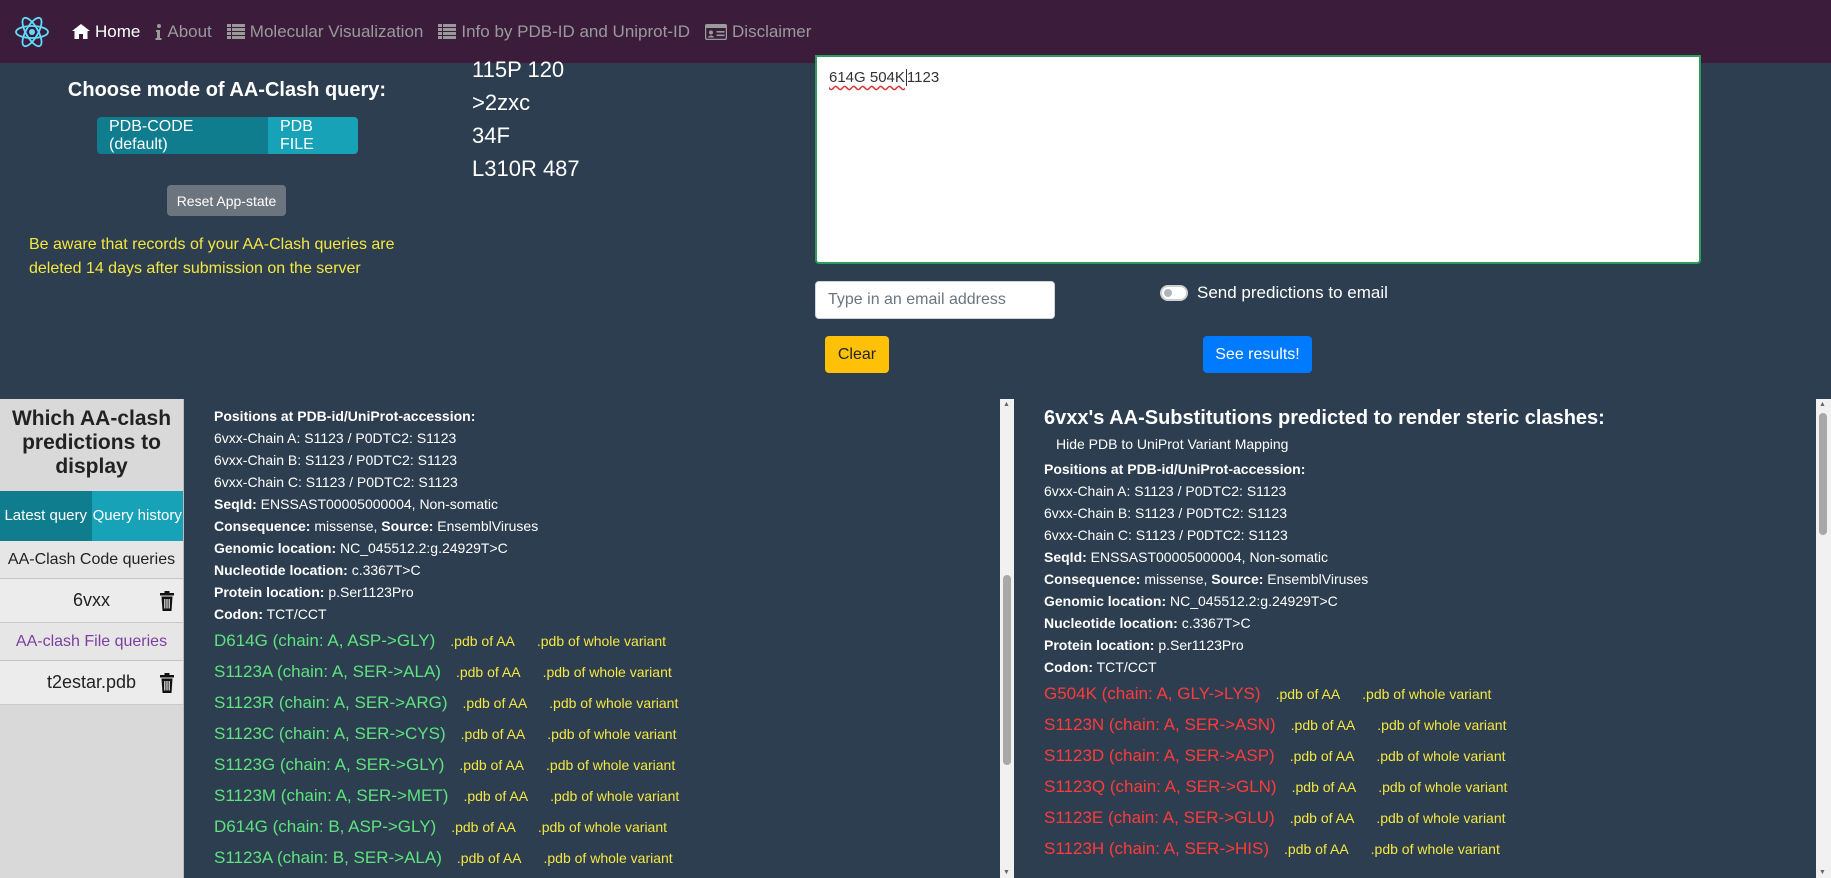 The height and width of the screenshot is (878, 1831). Describe the element at coordinates (491, 135) in the screenshot. I see `example-line: 34F` at that location.